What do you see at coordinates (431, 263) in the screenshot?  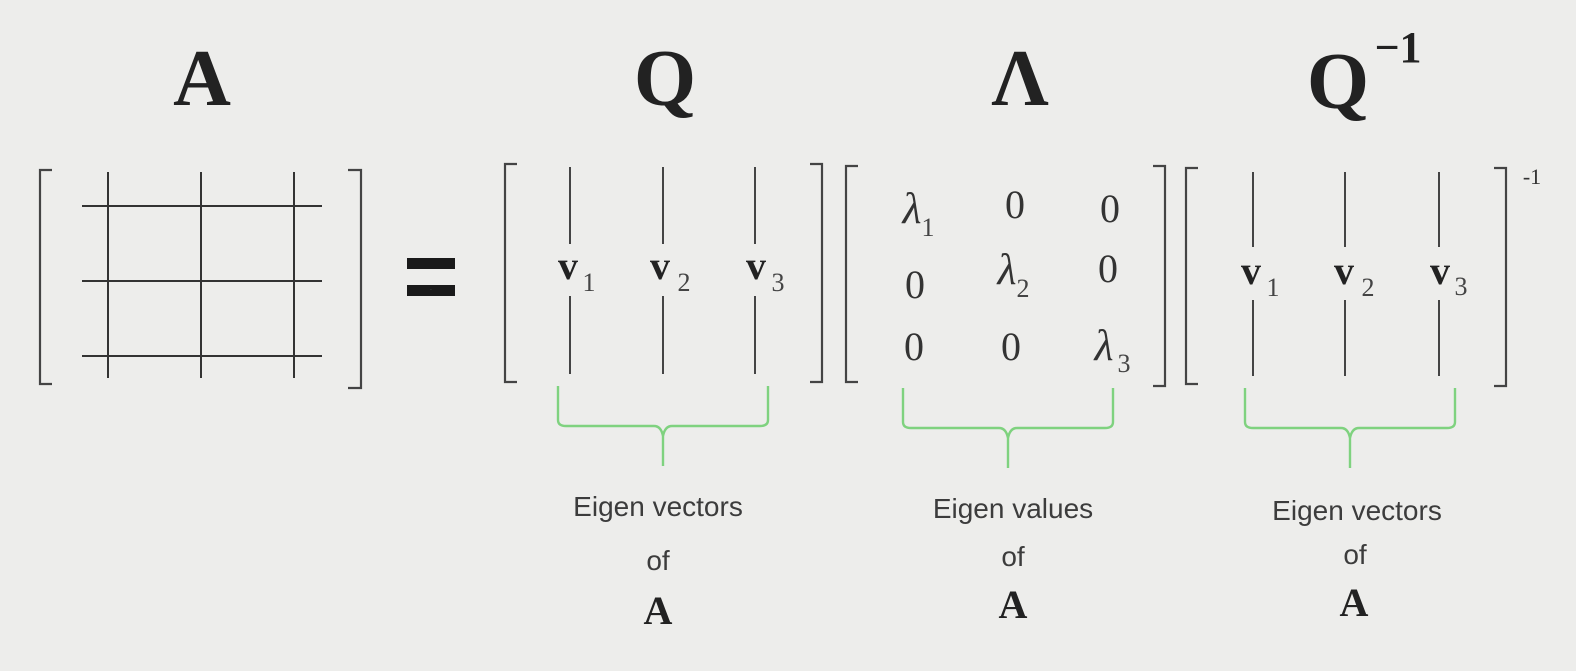 I see `equals-bar-top` at bounding box center [431, 263].